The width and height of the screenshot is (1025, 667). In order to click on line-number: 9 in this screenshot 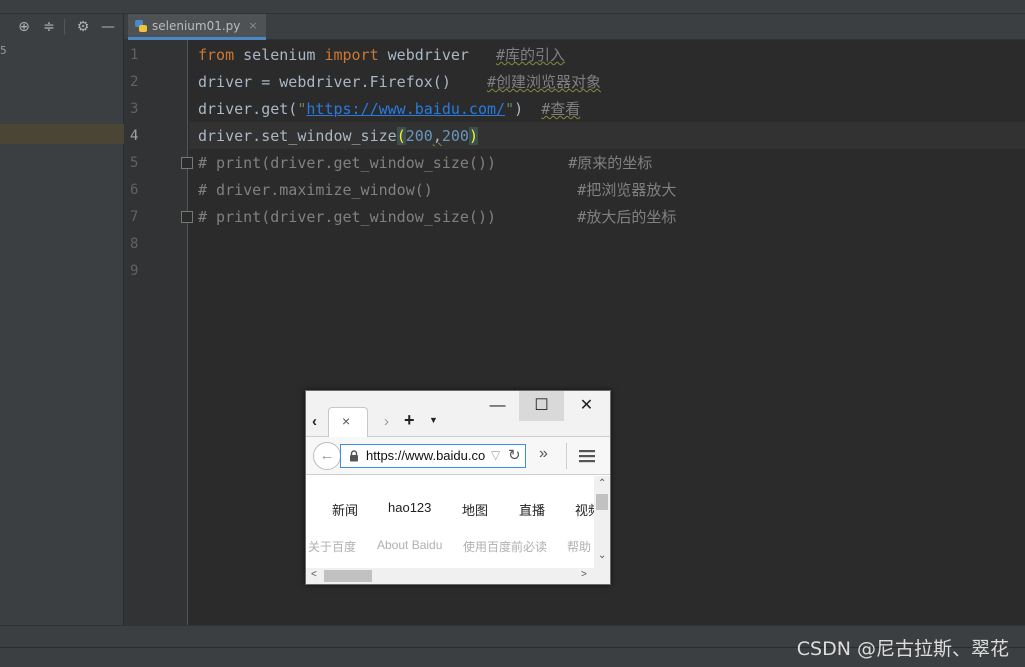, I will do `click(134, 271)`.